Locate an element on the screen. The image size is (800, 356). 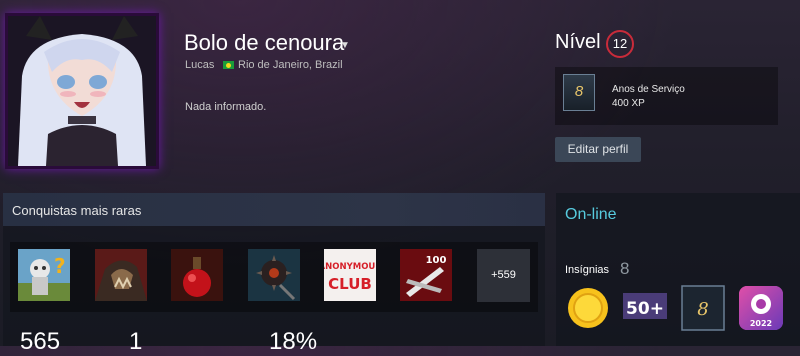
profile-summary: Nada informado. is located at coordinates (226, 107).